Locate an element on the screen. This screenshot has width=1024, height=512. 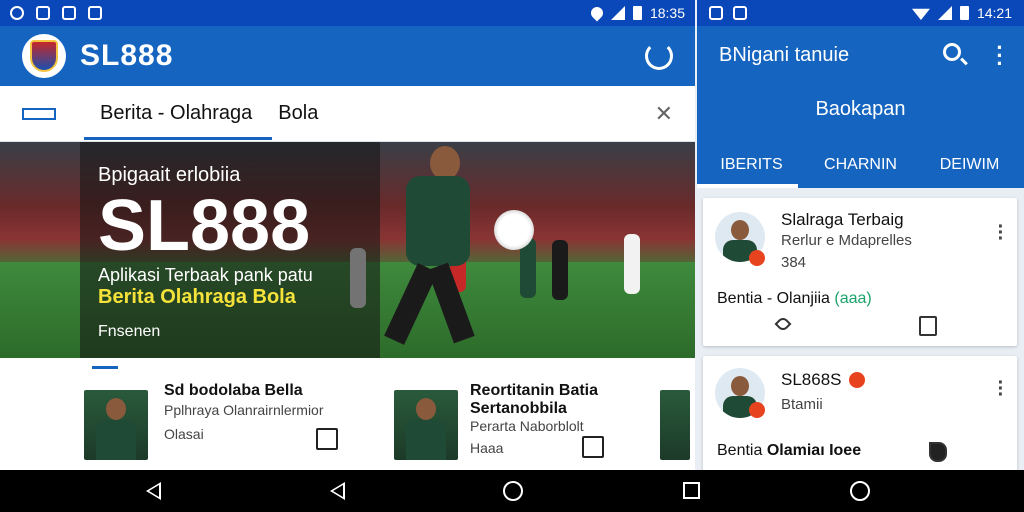
post-footer-text: Bentia is located at coordinates (740, 450).